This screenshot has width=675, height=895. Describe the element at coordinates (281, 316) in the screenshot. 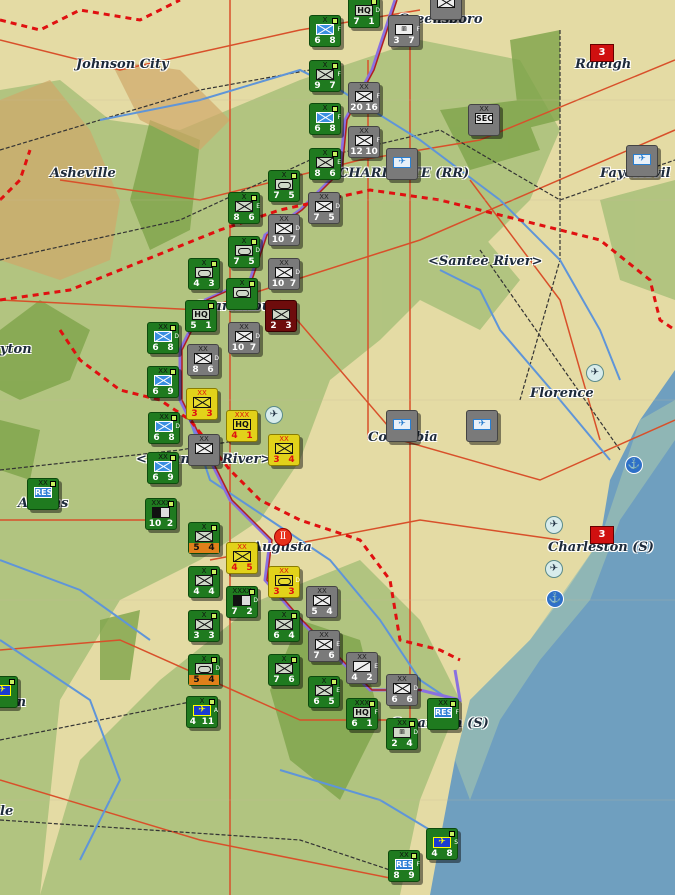

I see `red-unit-counter: 23` at that location.